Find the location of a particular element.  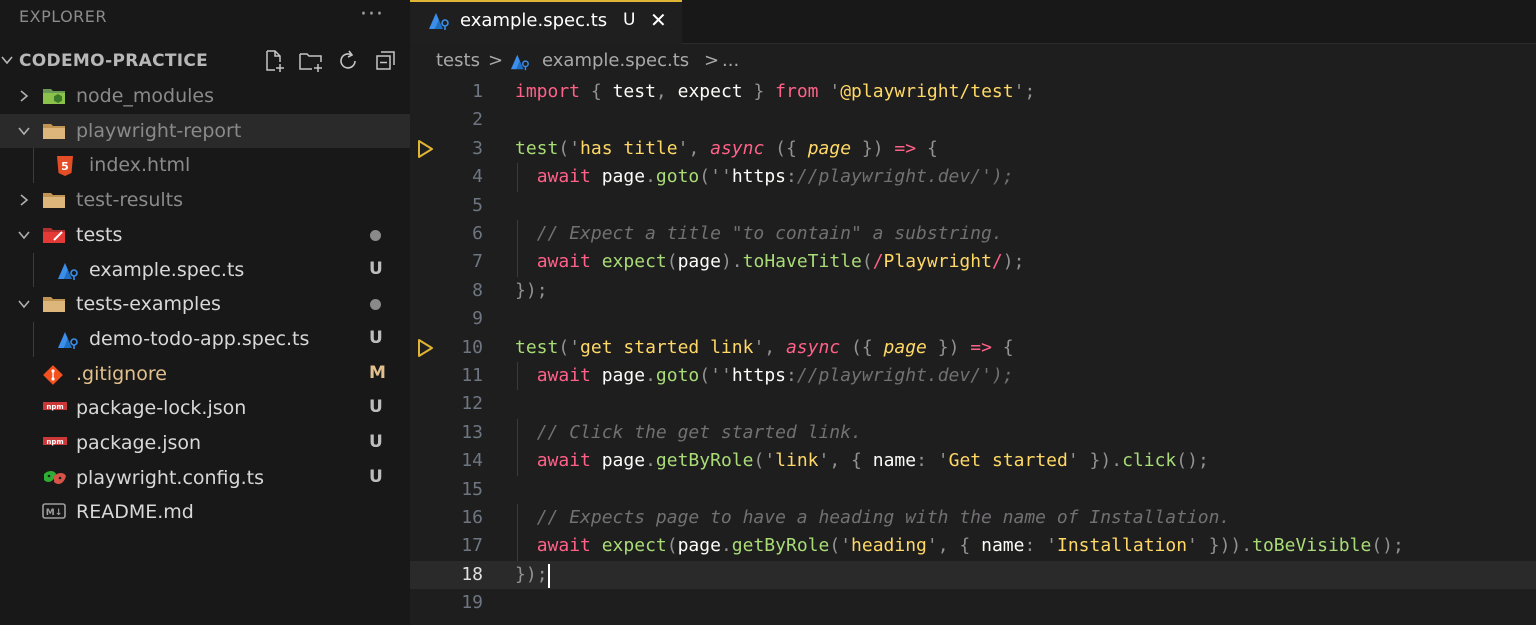

refresh-icon is located at coordinates (348, 61).